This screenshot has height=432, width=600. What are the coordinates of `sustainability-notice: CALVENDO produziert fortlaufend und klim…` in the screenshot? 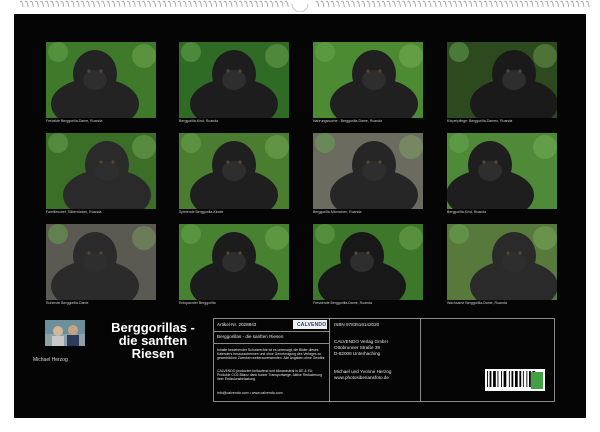 It's located at (269, 375).